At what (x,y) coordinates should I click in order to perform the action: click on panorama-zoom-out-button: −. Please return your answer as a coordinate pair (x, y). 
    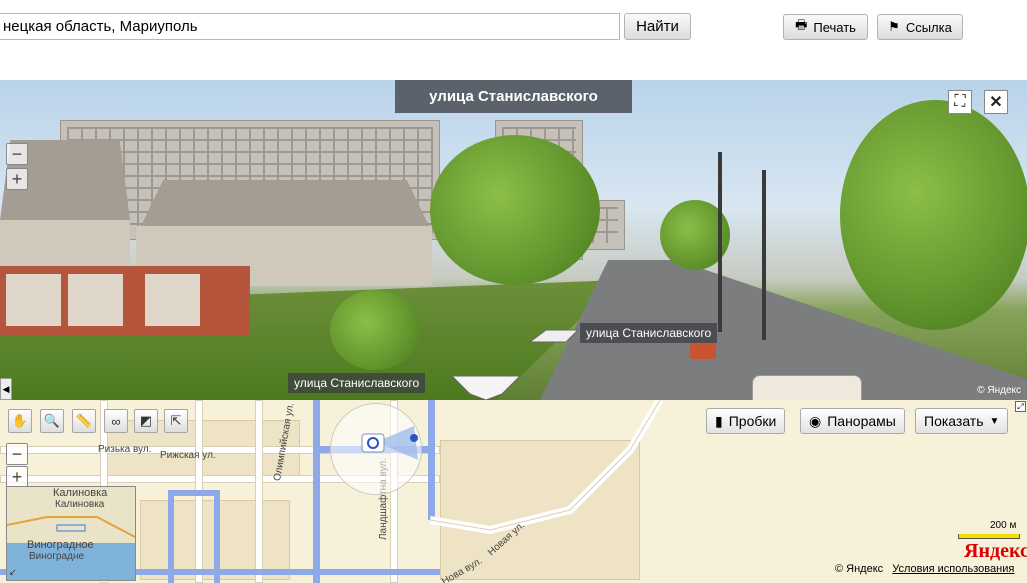
    Looking at the image, I should click on (17, 154).